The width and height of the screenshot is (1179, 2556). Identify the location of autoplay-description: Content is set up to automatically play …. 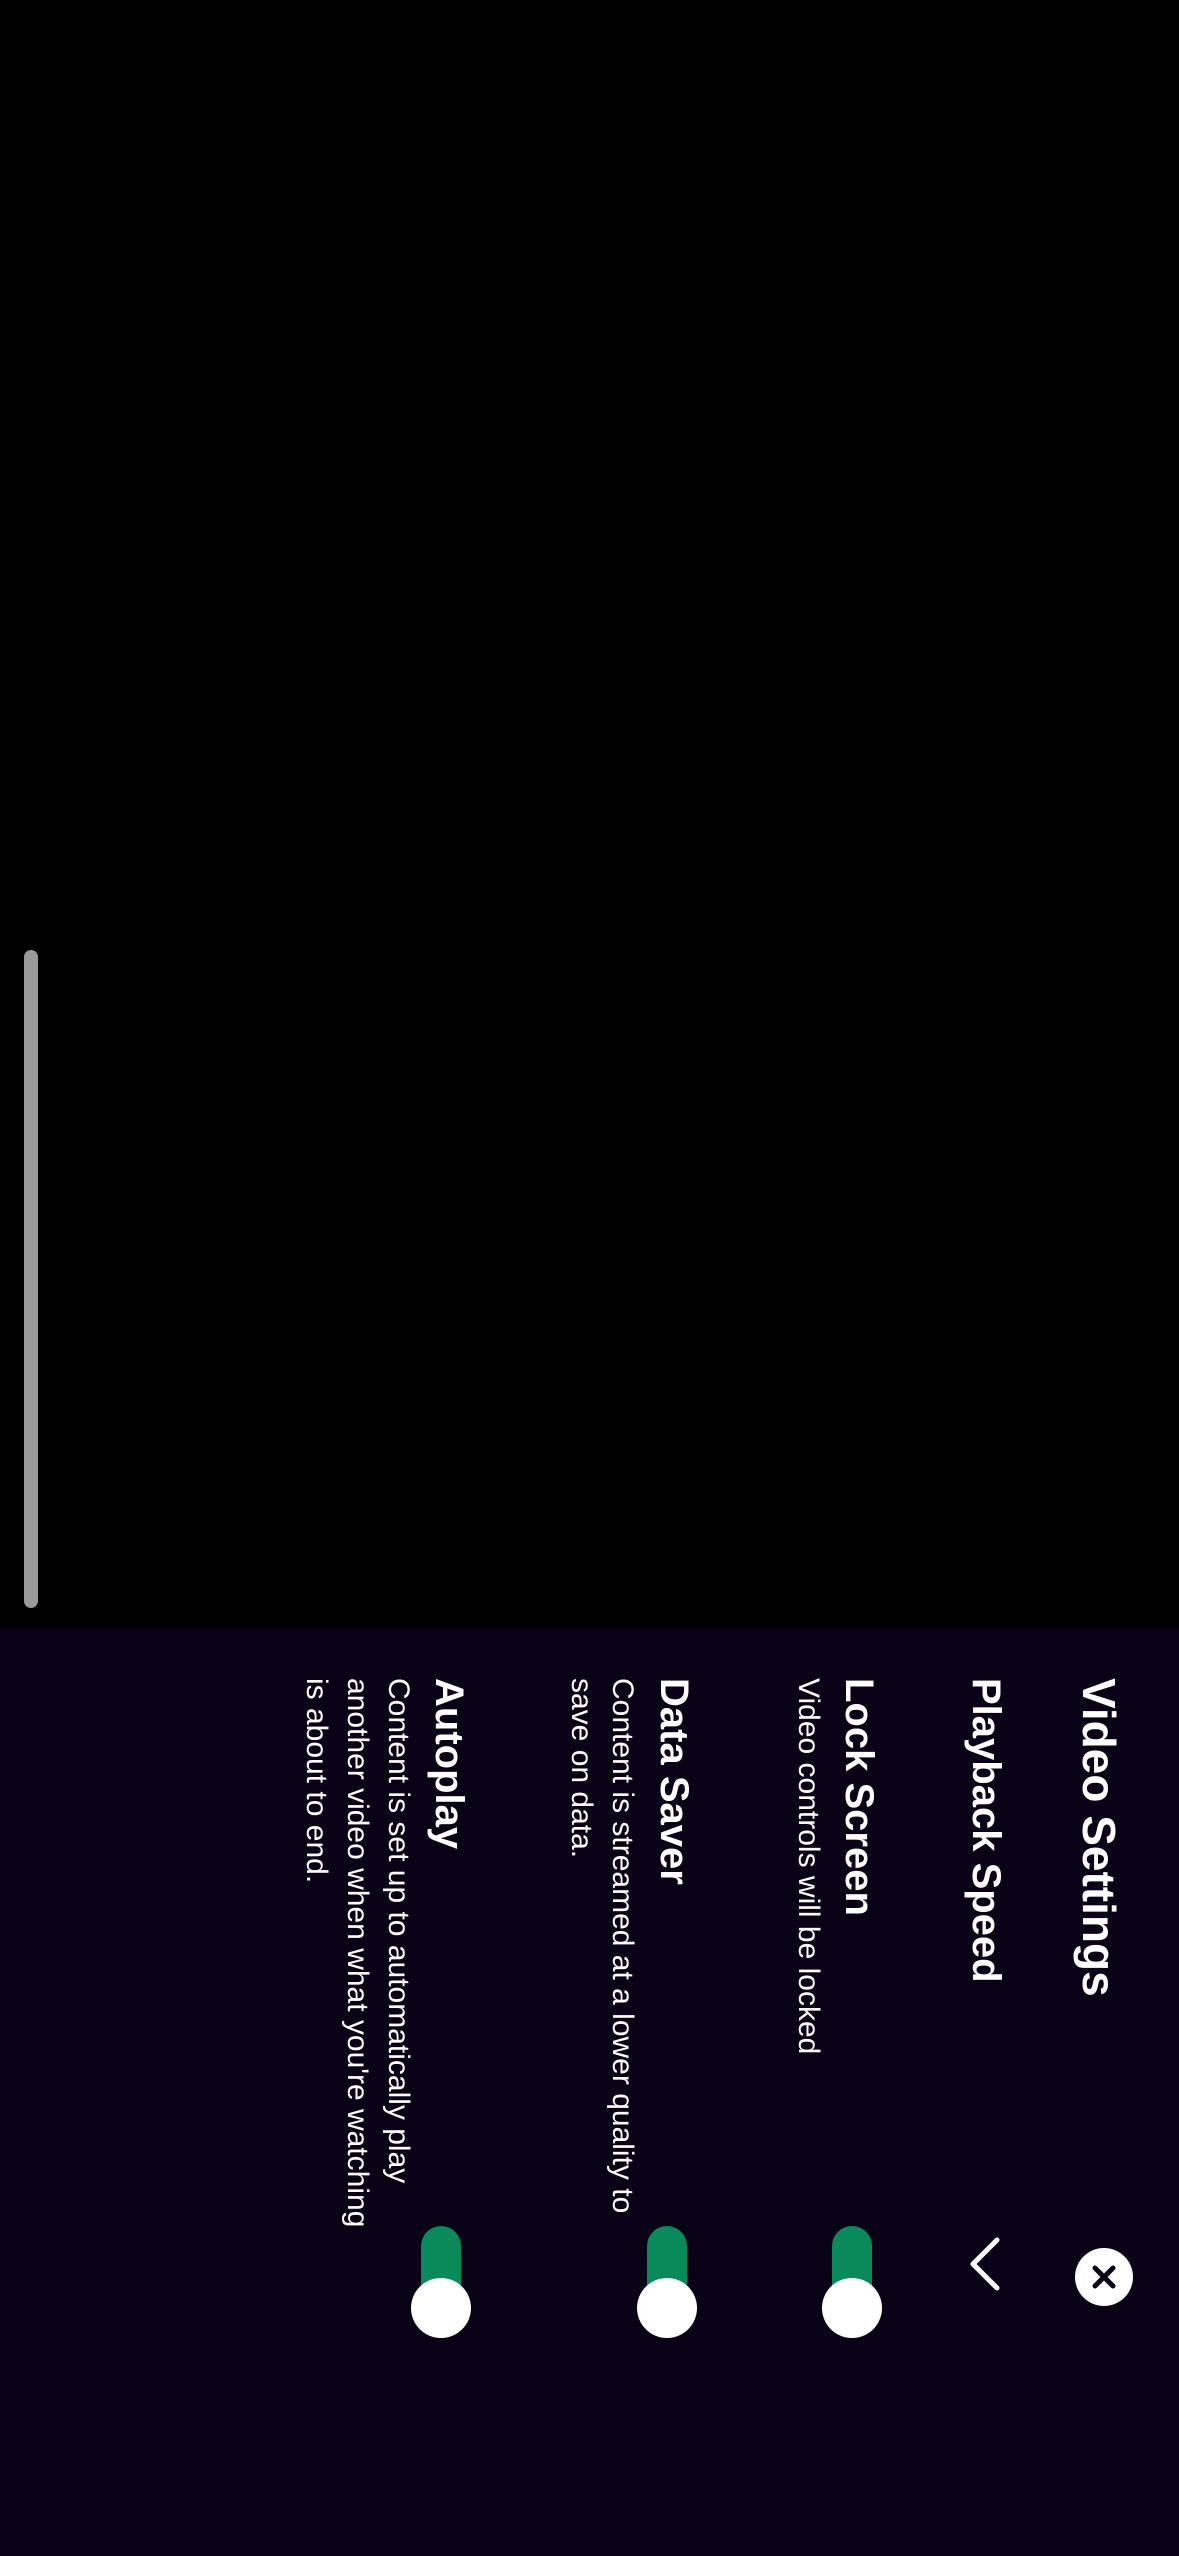
(357, 1953).